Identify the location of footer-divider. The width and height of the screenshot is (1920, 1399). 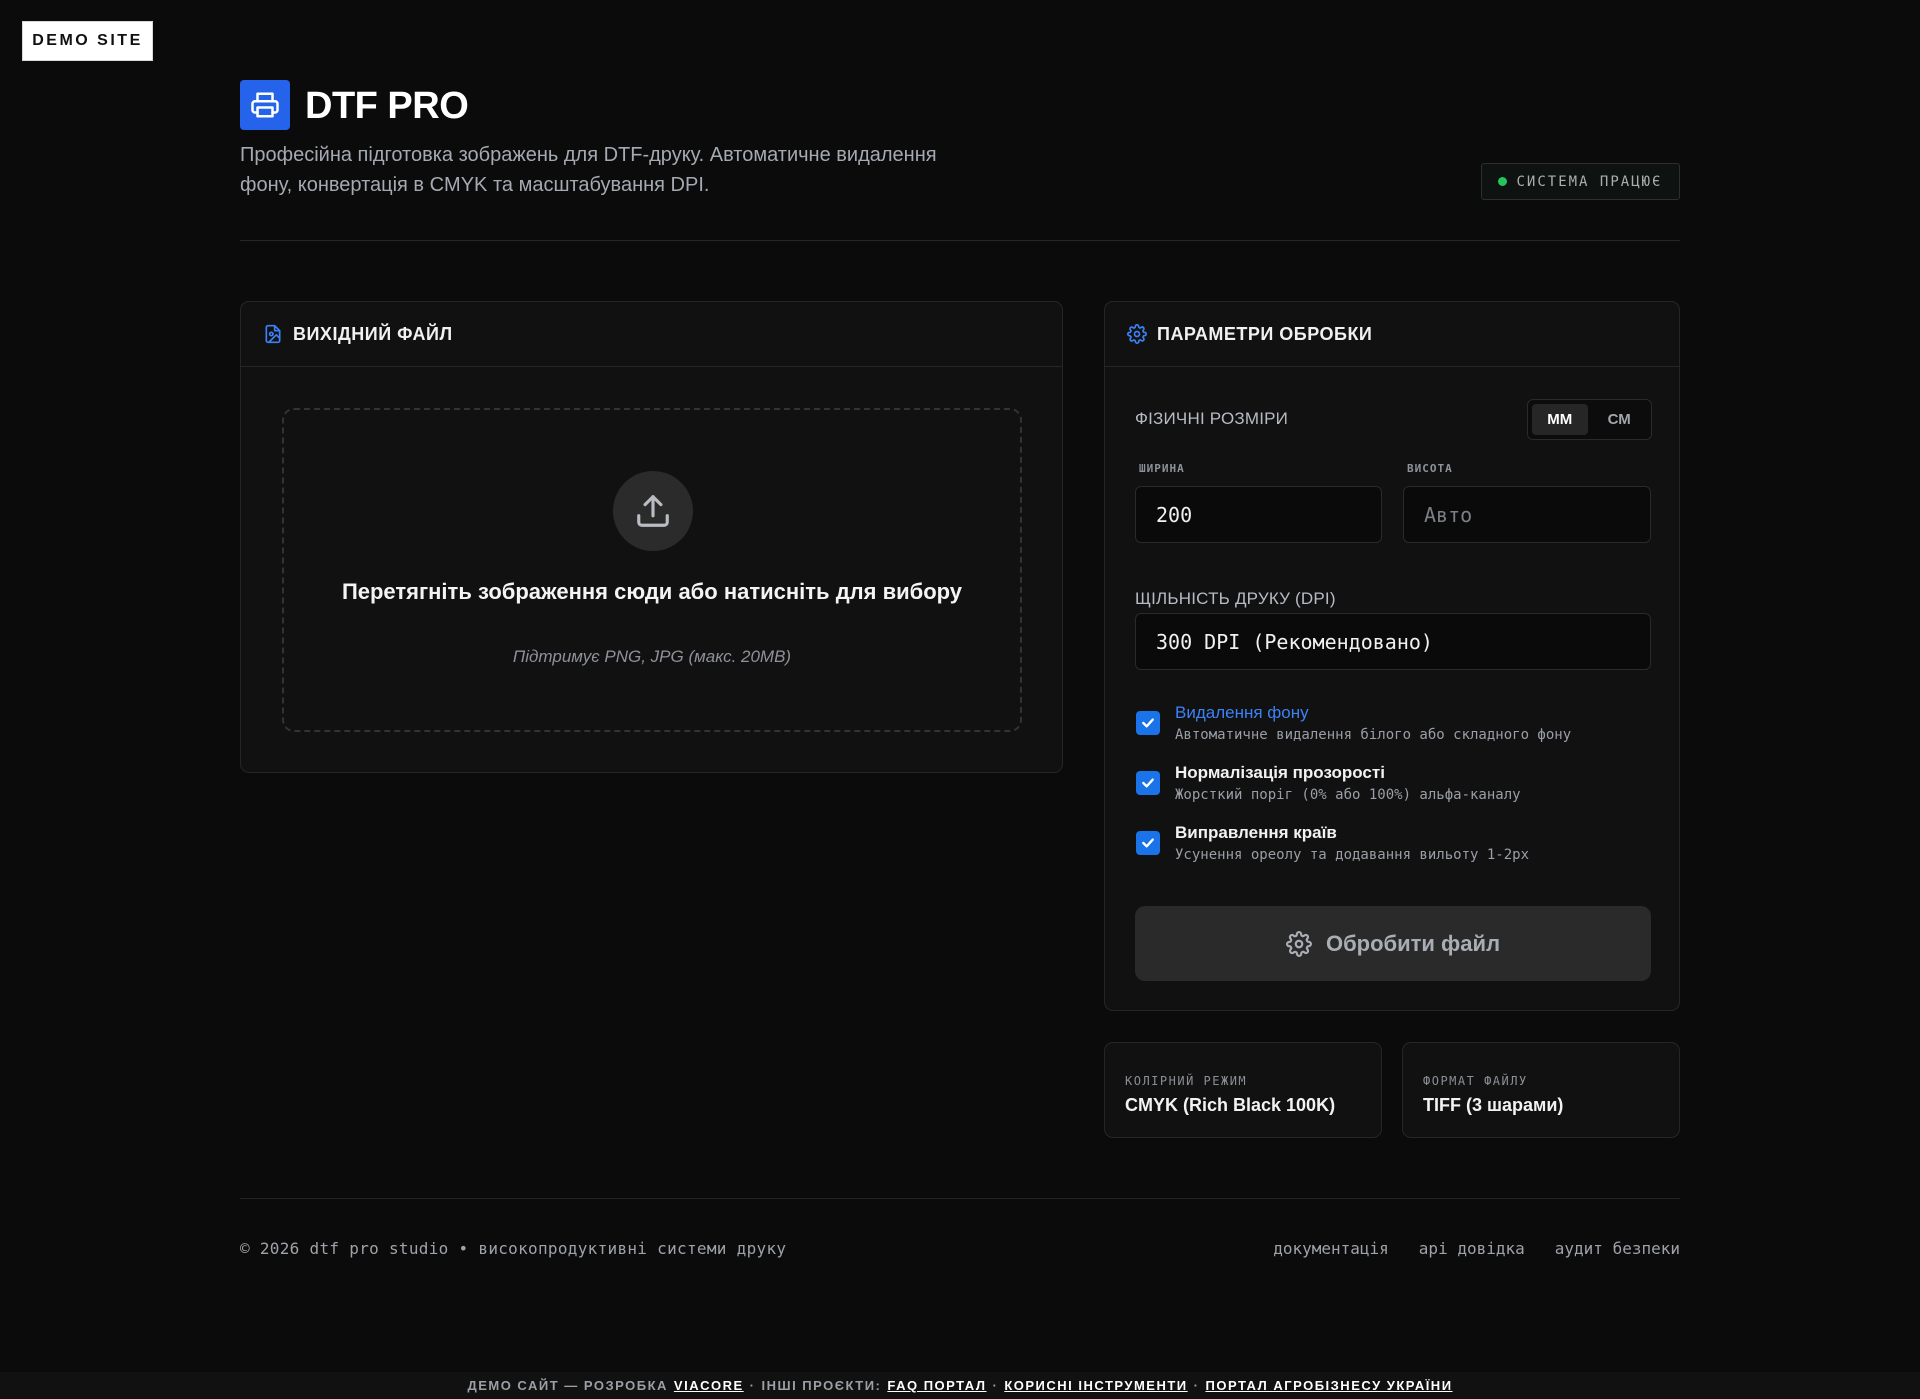
(960, 1198).